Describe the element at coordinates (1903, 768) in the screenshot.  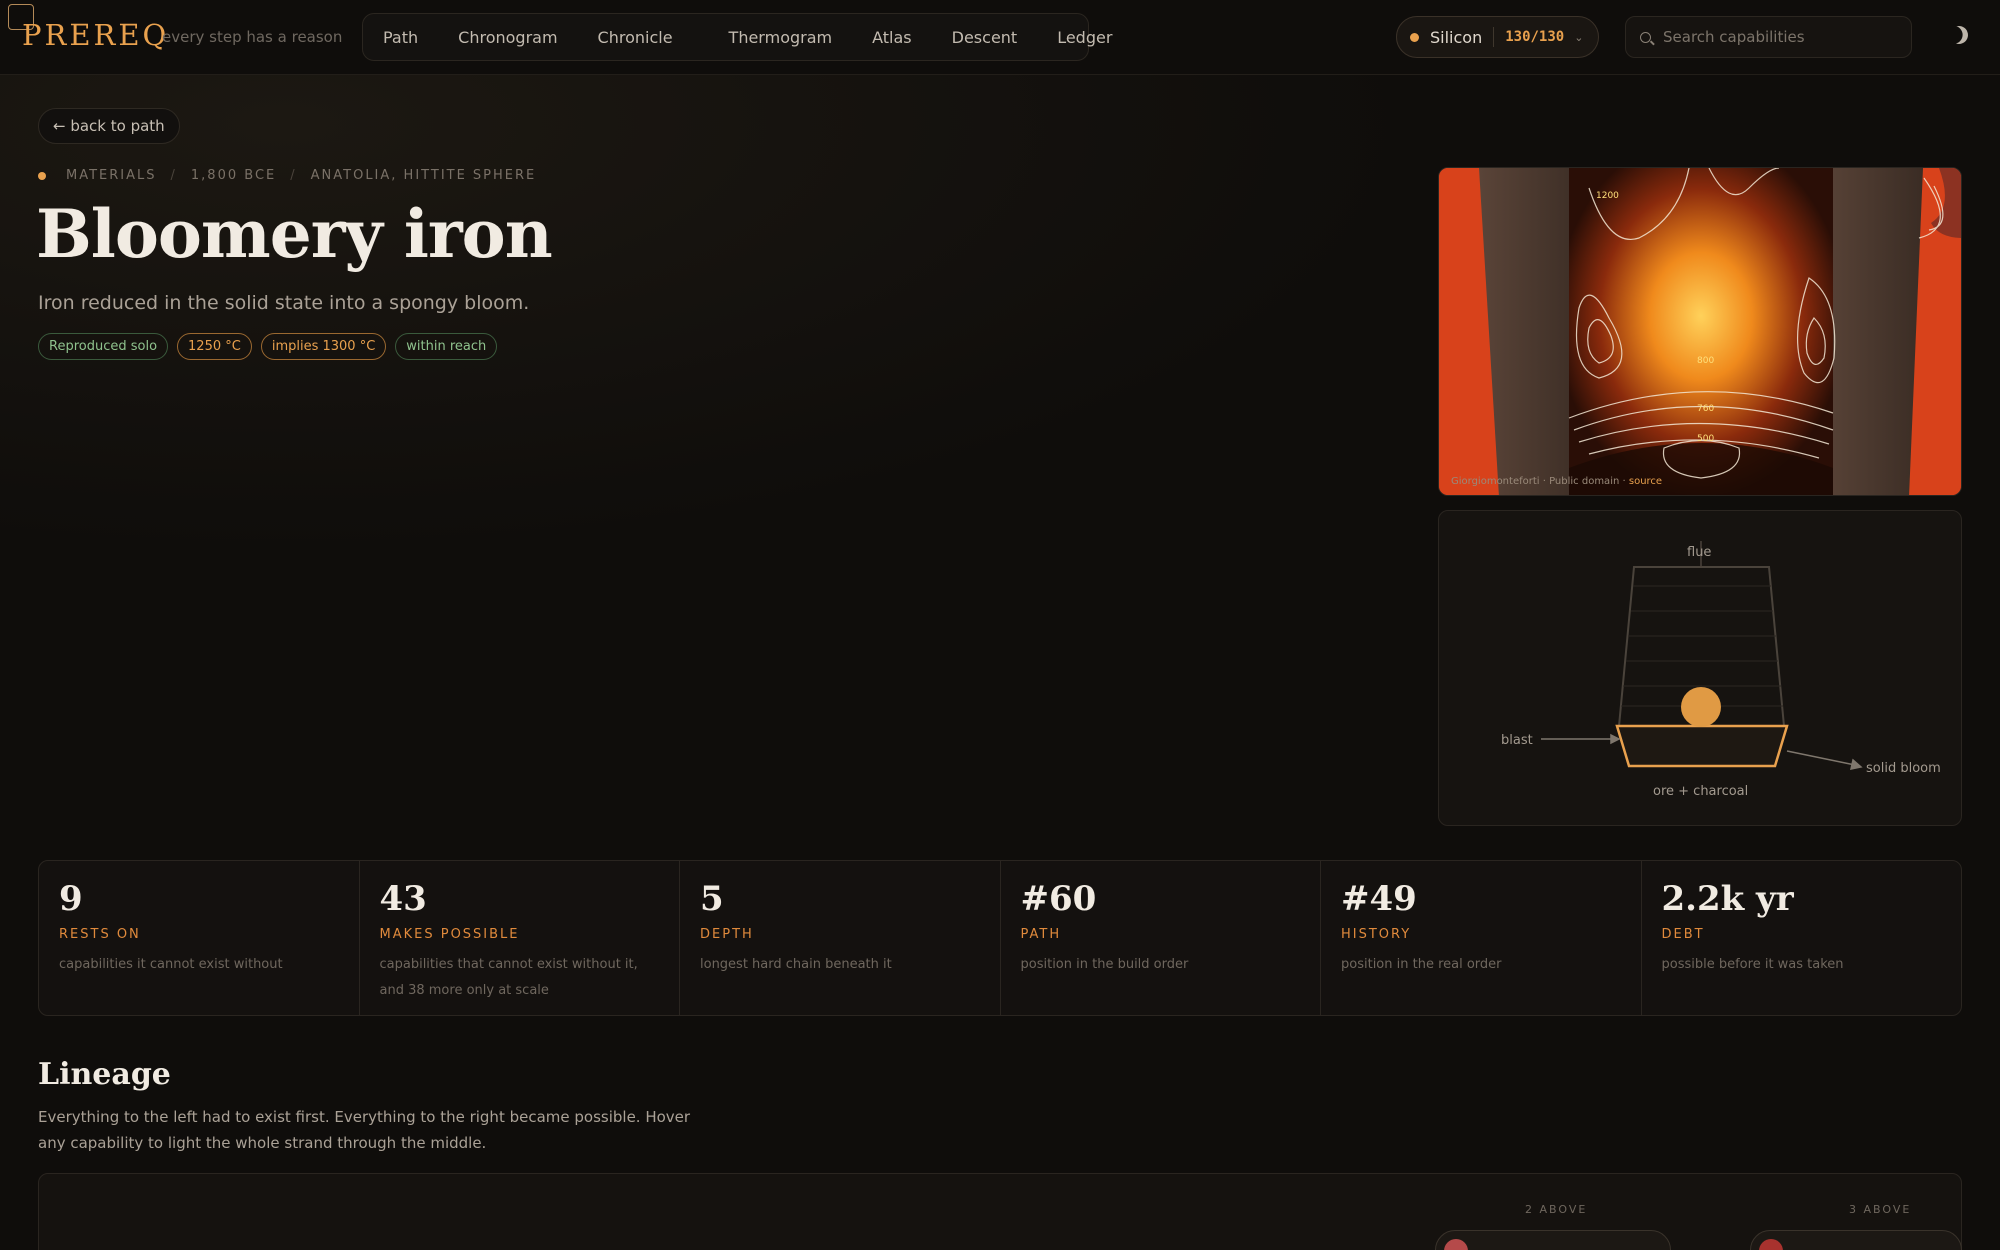
I see `diagram-label-right: solid bloom` at that location.